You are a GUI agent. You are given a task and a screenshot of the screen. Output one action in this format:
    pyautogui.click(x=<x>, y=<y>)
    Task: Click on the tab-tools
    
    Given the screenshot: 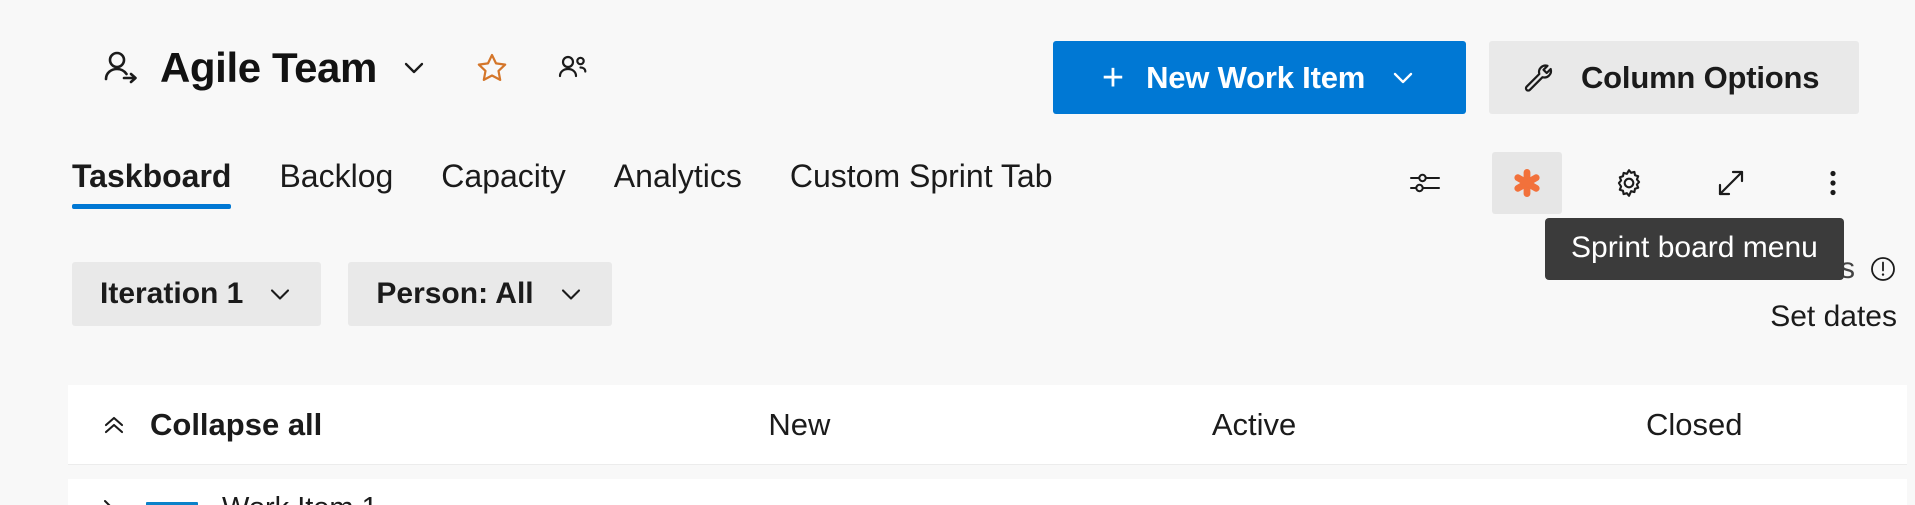 What is the action you would take?
    pyautogui.click(x=1629, y=183)
    